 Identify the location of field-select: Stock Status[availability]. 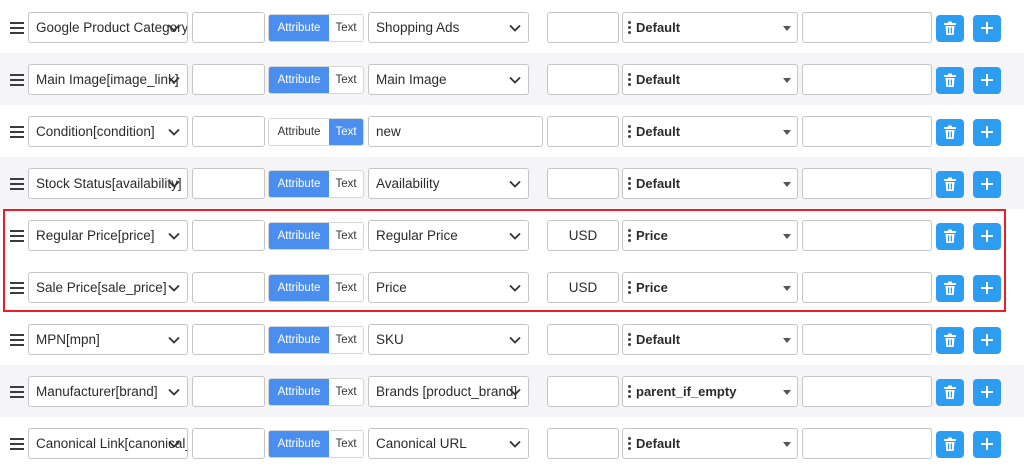
(108, 183).